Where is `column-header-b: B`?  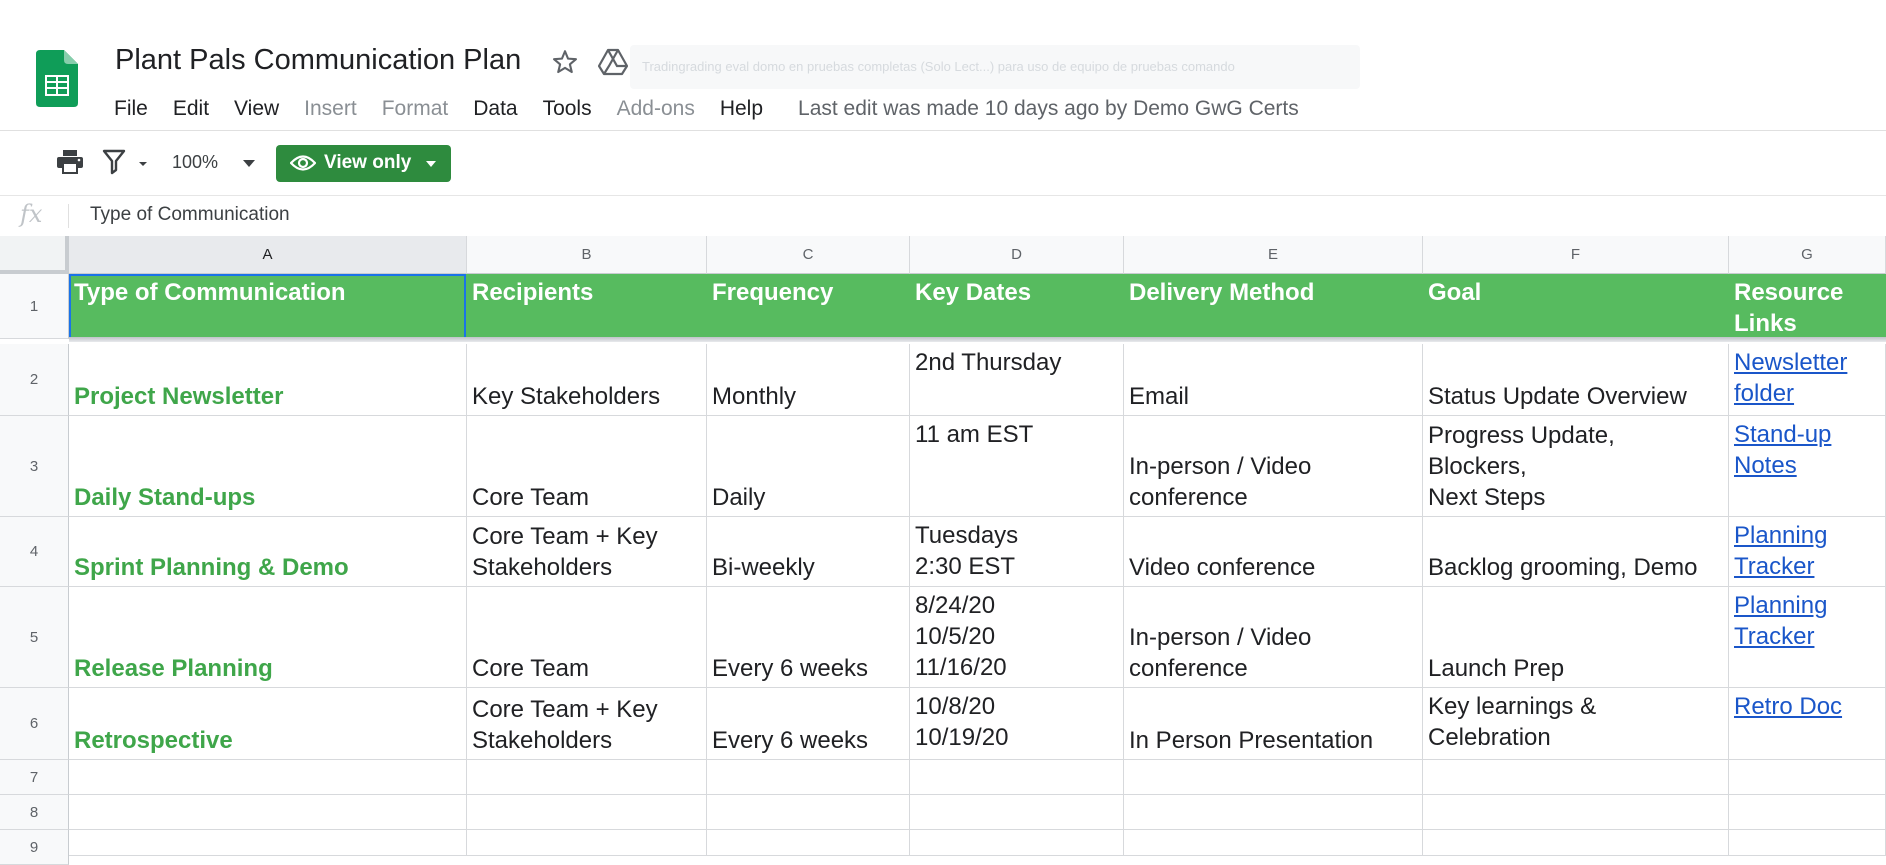 column-header-b: B is located at coordinates (587, 255).